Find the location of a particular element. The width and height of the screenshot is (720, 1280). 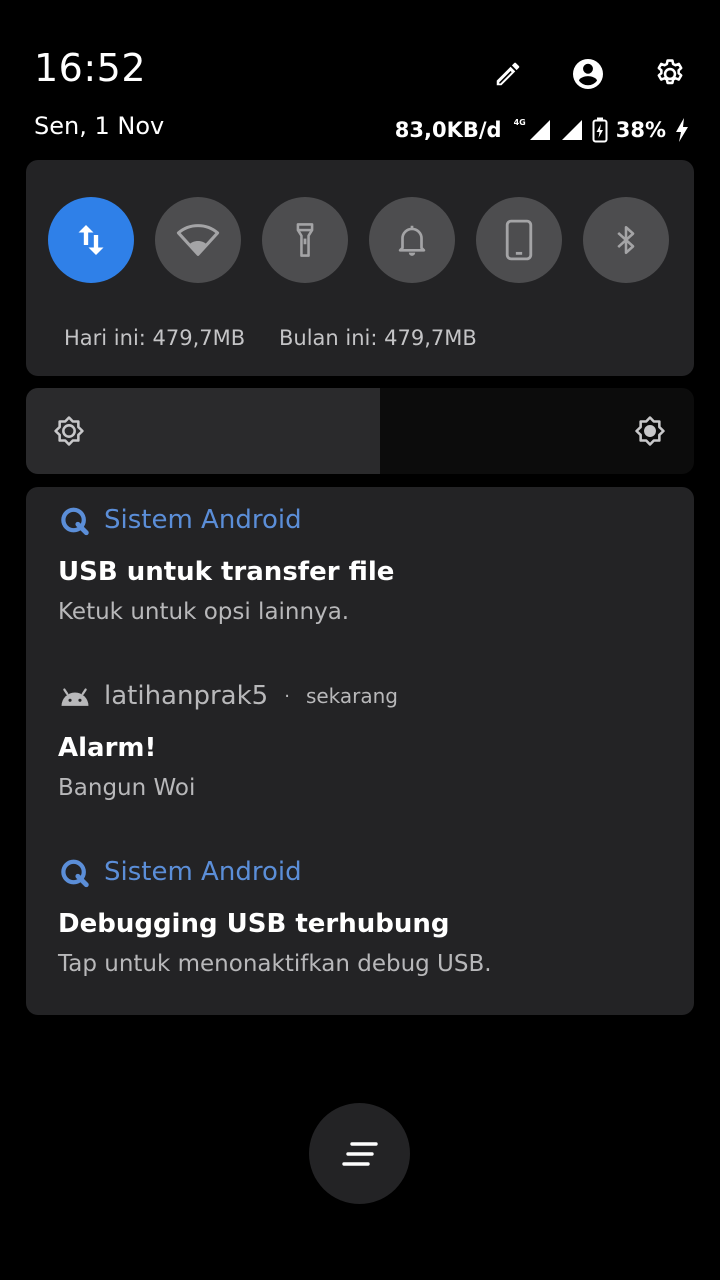

bell-icon is located at coordinates (412, 240).